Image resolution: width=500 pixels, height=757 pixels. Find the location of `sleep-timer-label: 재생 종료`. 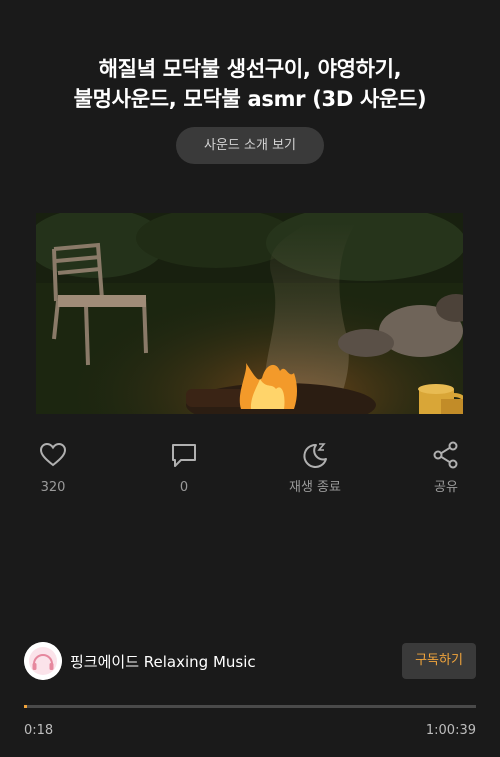

sleep-timer-label: 재생 종료 is located at coordinates (315, 487).